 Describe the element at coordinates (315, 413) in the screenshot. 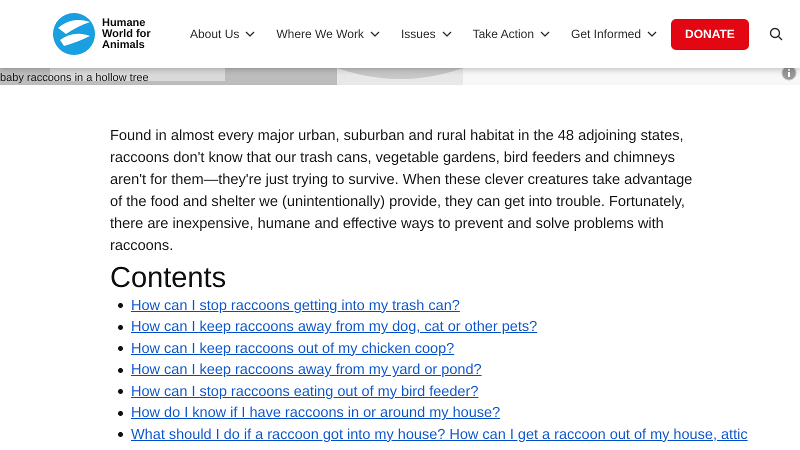

I see `contents-link: How do I know if I have raccoons in or around my house?` at that location.